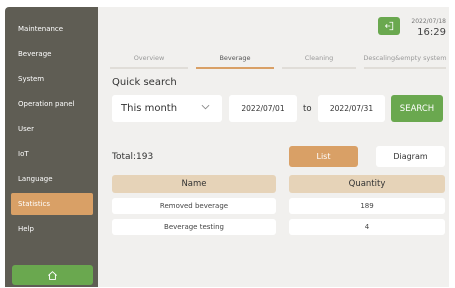 The height and width of the screenshot is (288, 455). I want to click on sidebar-item-statistics: Statistics, so click(52, 204).